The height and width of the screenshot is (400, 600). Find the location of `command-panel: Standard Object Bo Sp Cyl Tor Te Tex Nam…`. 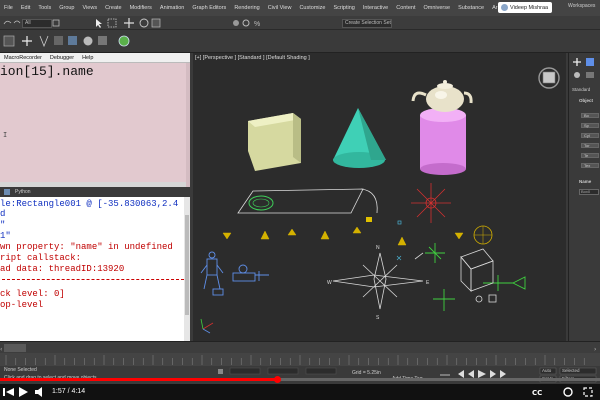

command-panel: Standard Object Bo Sp Cyl Tor Te Tex Nam… is located at coordinates (584, 197).